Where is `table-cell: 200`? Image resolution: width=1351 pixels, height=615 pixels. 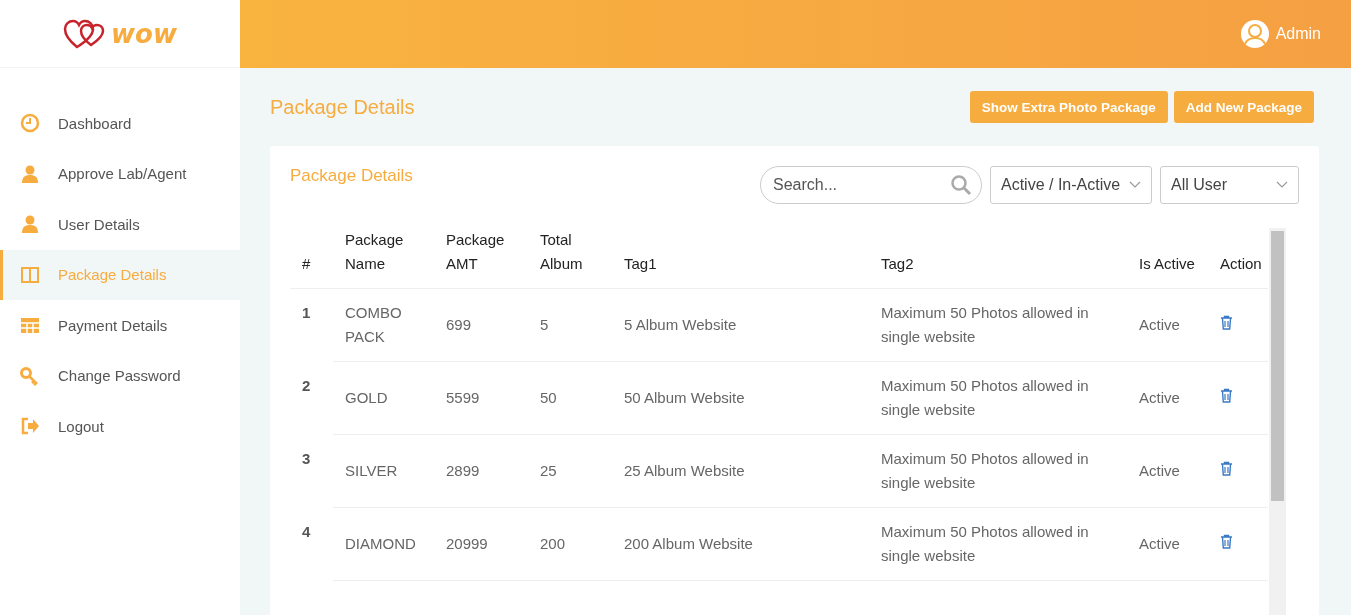
table-cell: 200 is located at coordinates (570, 544).